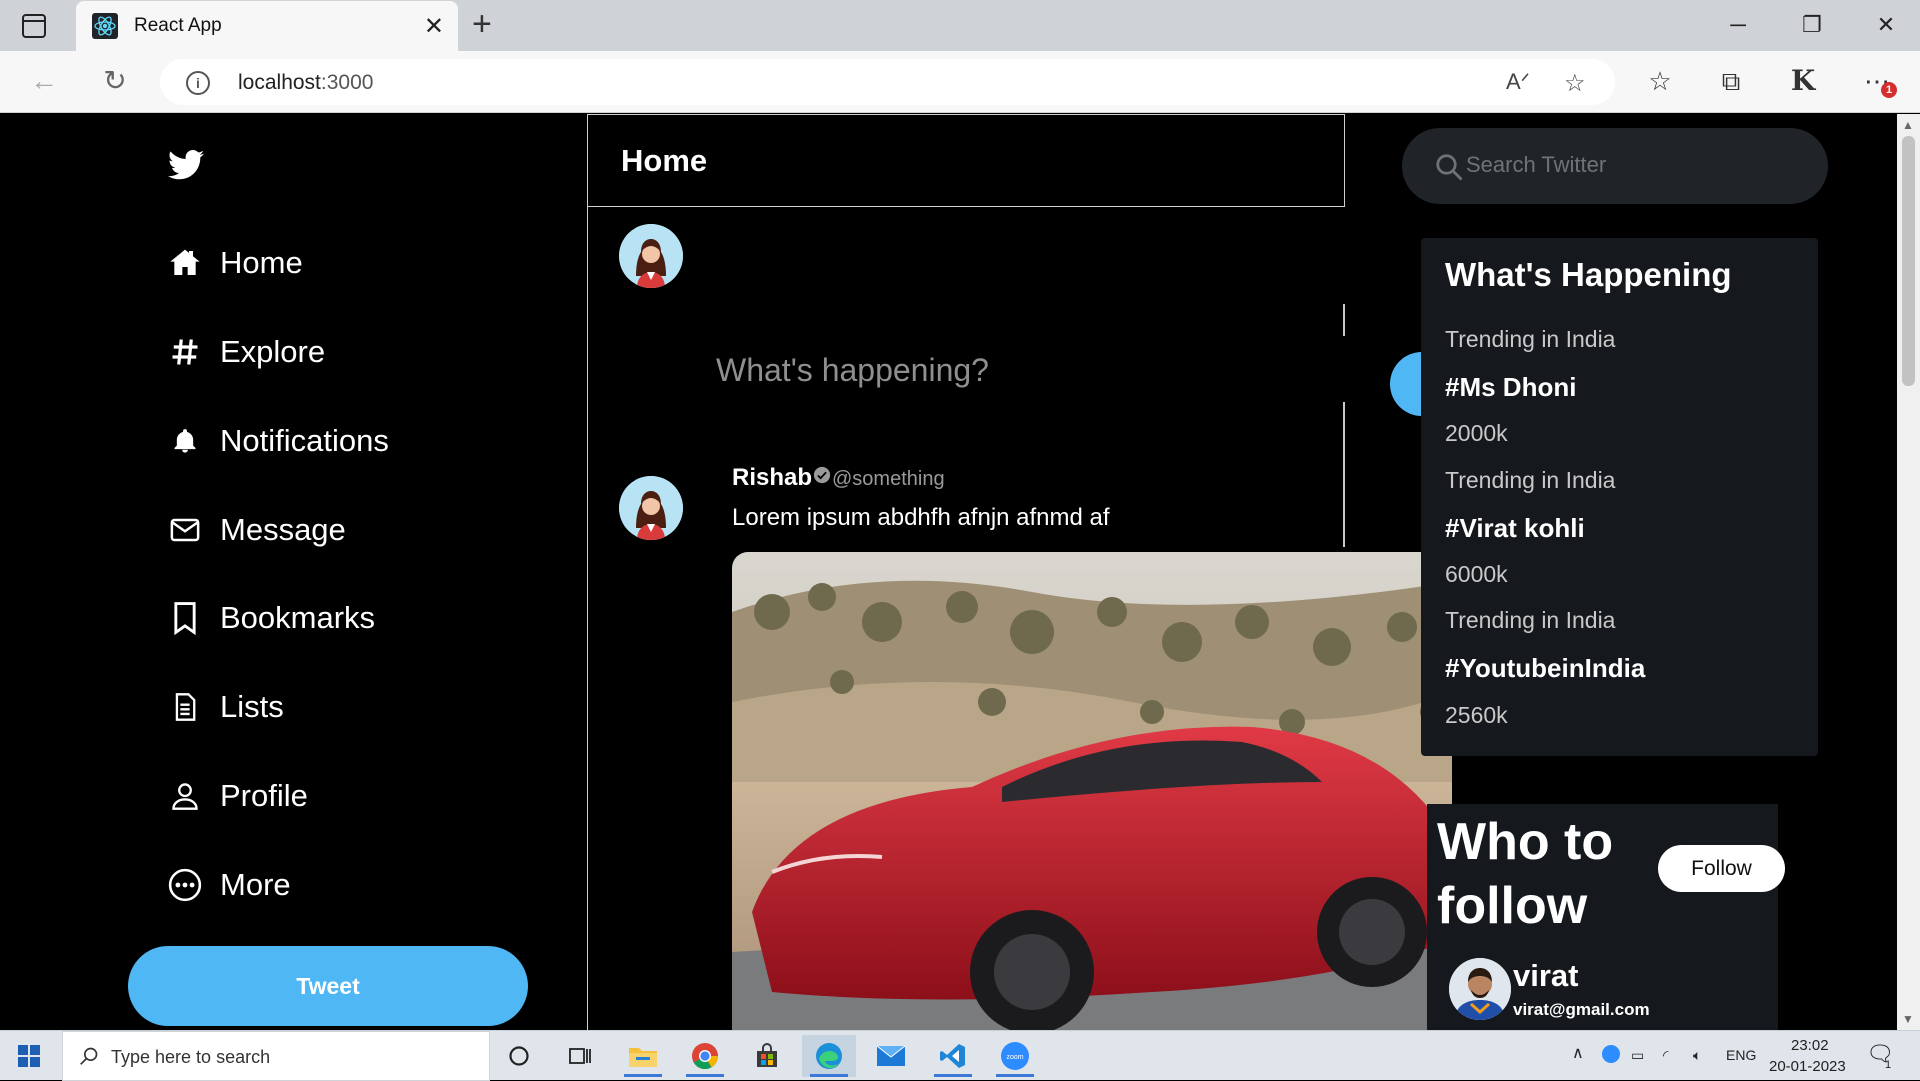  What do you see at coordinates (191, 1057) in the screenshot?
I see `taskbar-search-placeholder: Type here to search` at bounding box center [191, 1057].